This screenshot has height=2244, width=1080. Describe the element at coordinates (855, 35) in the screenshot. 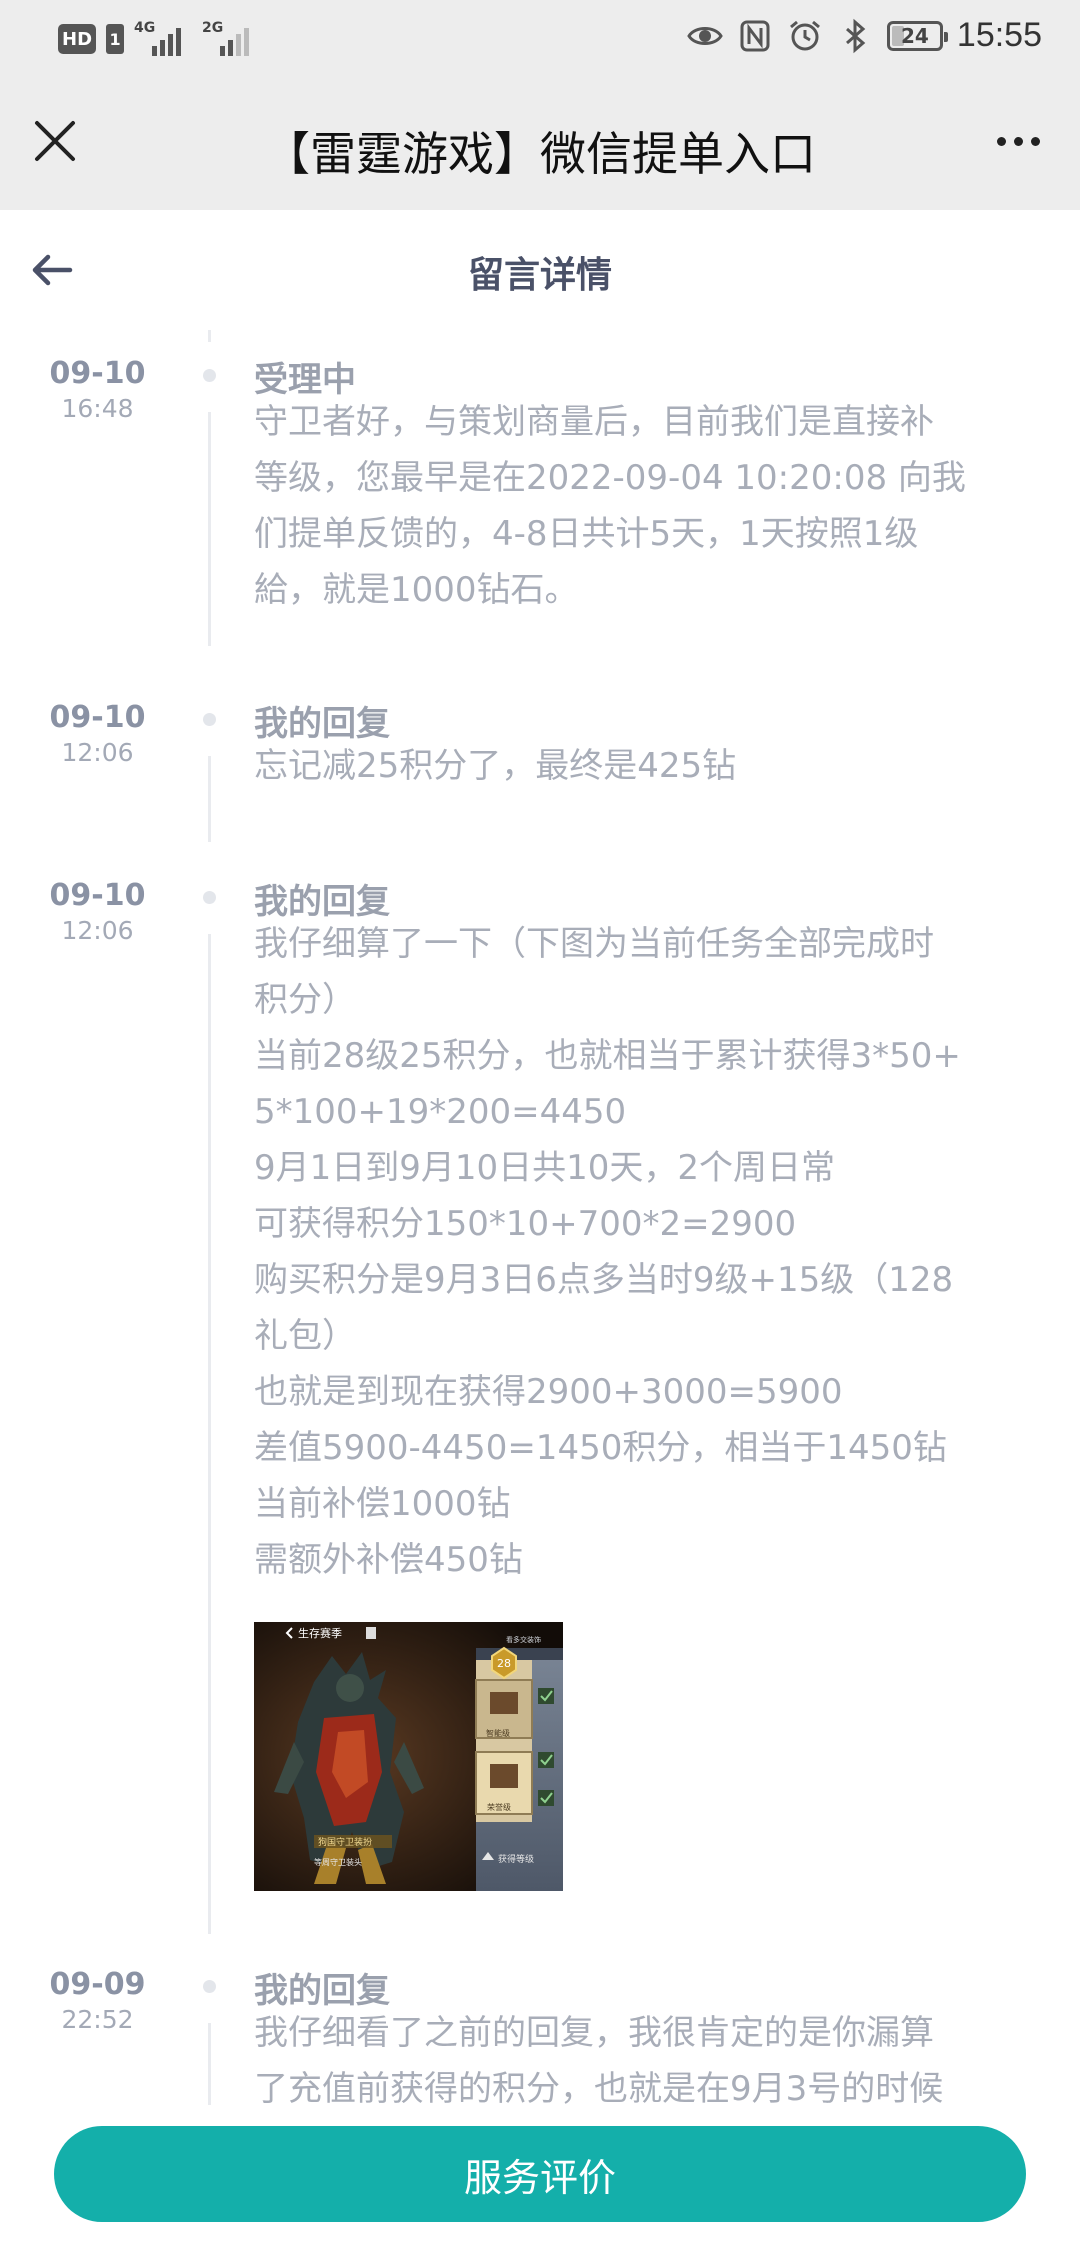

I see `bluetooth-icon` at that location.